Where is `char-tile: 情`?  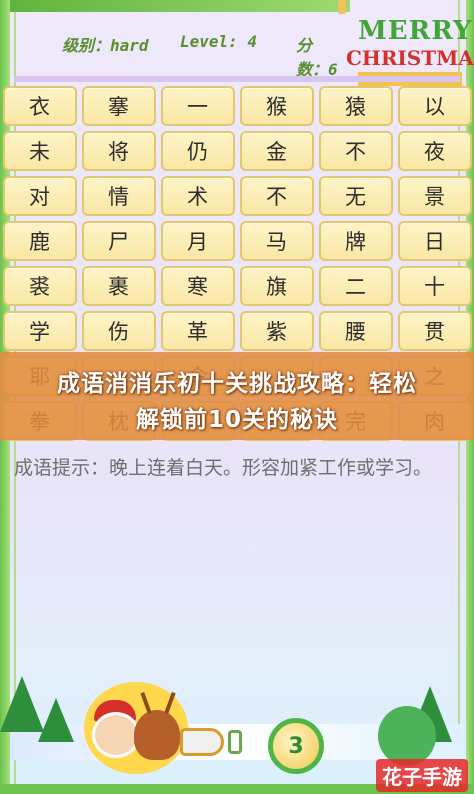 char-tile: 情 is located at coordinates (118, 196).